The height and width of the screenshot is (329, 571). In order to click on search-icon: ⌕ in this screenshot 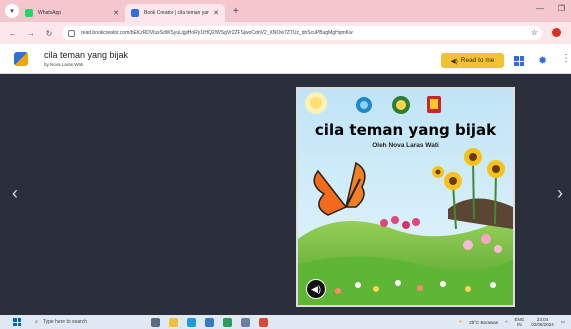, I will do `click(36, 322)`.